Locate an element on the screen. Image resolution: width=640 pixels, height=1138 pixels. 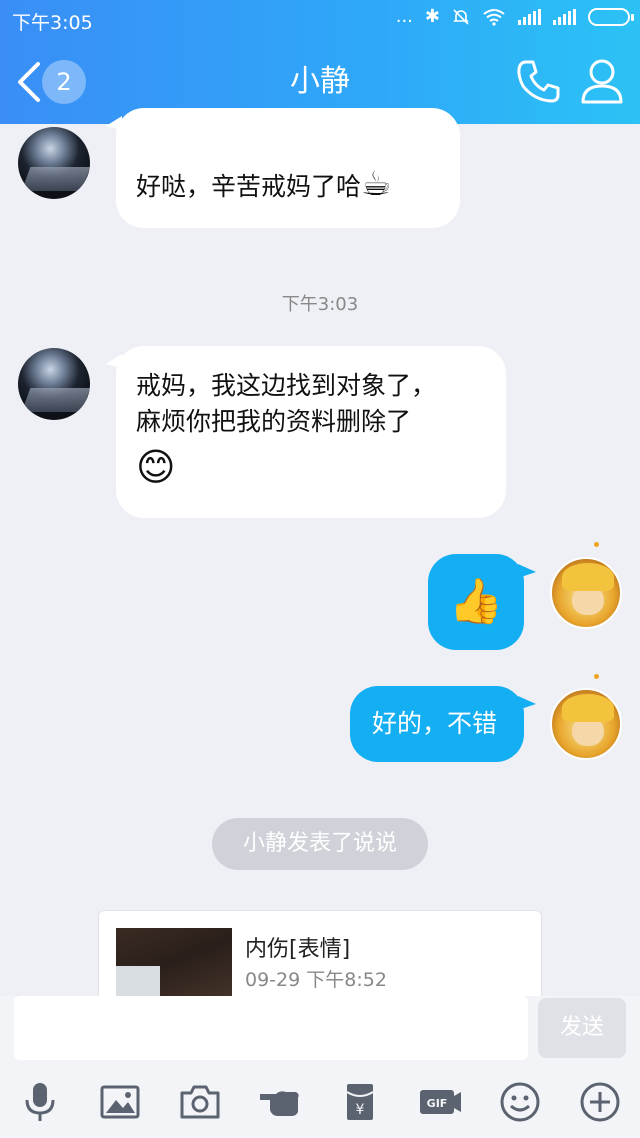
bluetooth-icon: ✱ is located at coordinates (432, 16).